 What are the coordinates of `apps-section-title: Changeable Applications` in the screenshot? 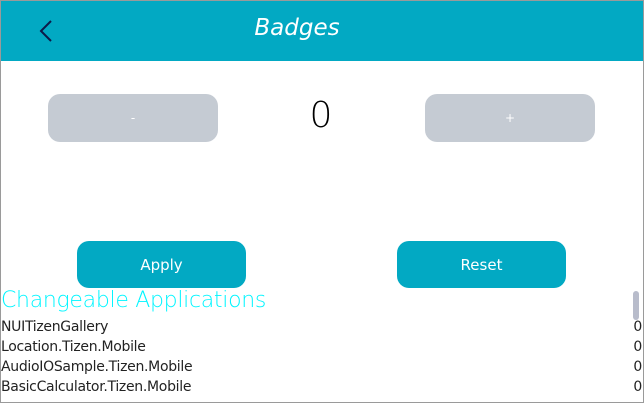 It's located at (134, 300).